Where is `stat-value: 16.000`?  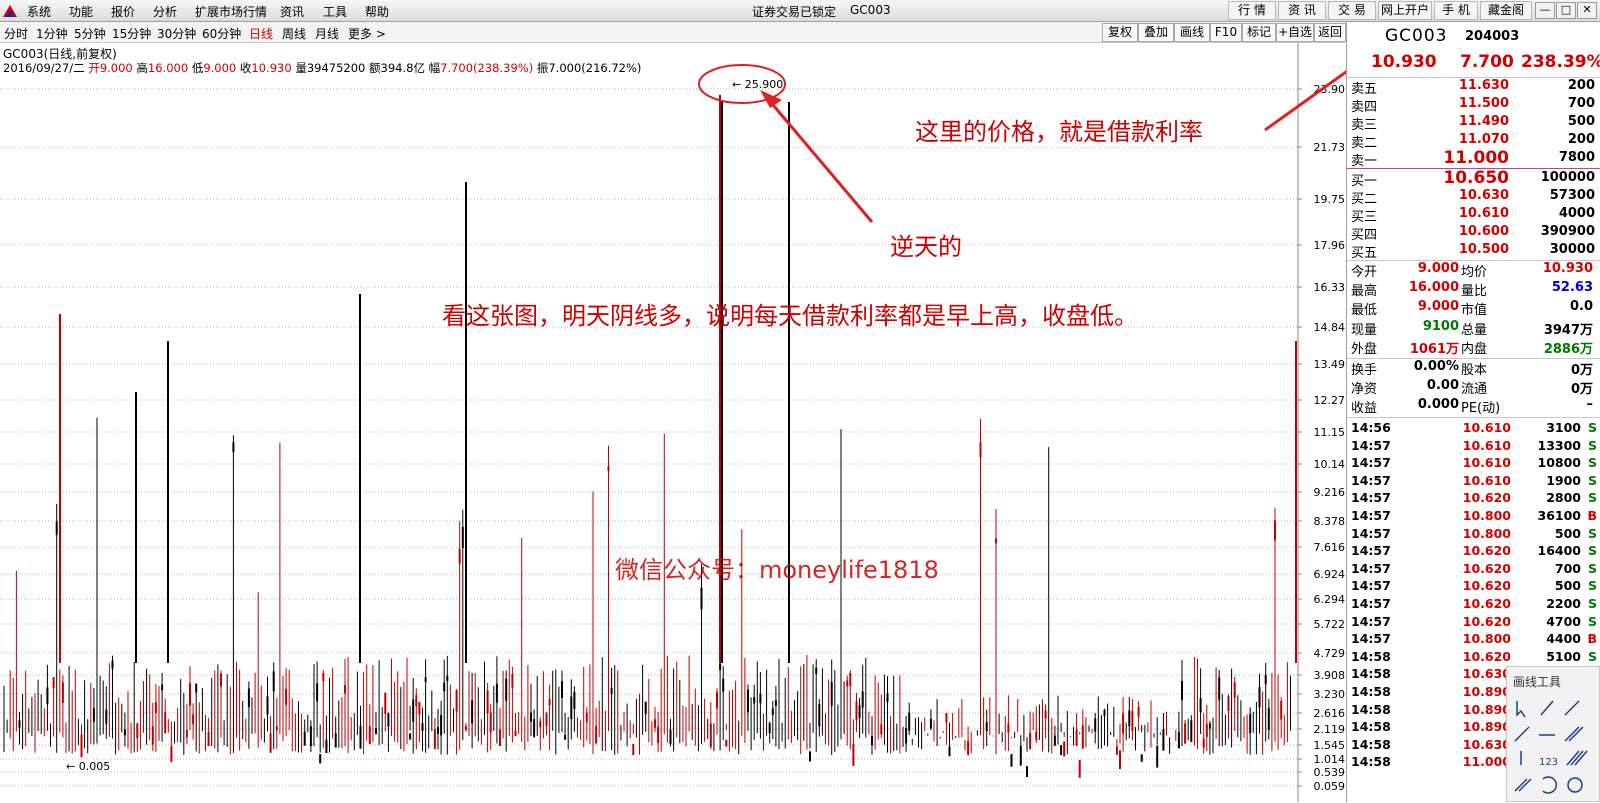 stat-value: 16.000 is located at coordinates (1433, 288).